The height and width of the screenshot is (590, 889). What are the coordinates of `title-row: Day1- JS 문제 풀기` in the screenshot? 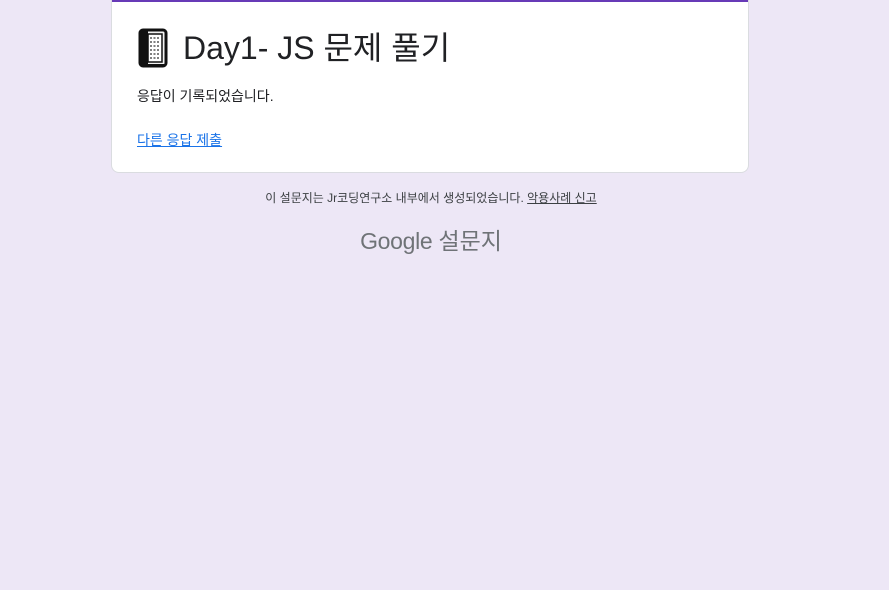 It's located at (293, 48).